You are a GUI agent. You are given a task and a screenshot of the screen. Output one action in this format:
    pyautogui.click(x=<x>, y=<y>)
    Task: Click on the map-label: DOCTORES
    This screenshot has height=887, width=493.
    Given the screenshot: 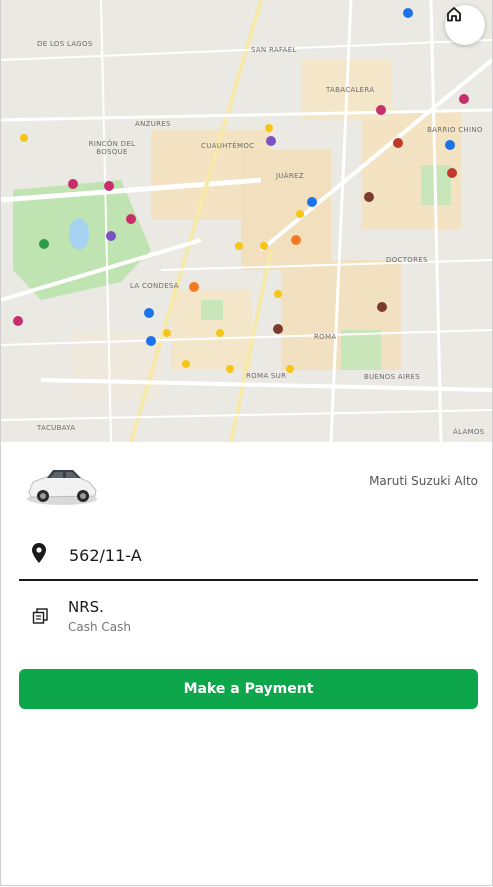 What is the action you would take?
    pyautogui.click(x=407, y=260)
    